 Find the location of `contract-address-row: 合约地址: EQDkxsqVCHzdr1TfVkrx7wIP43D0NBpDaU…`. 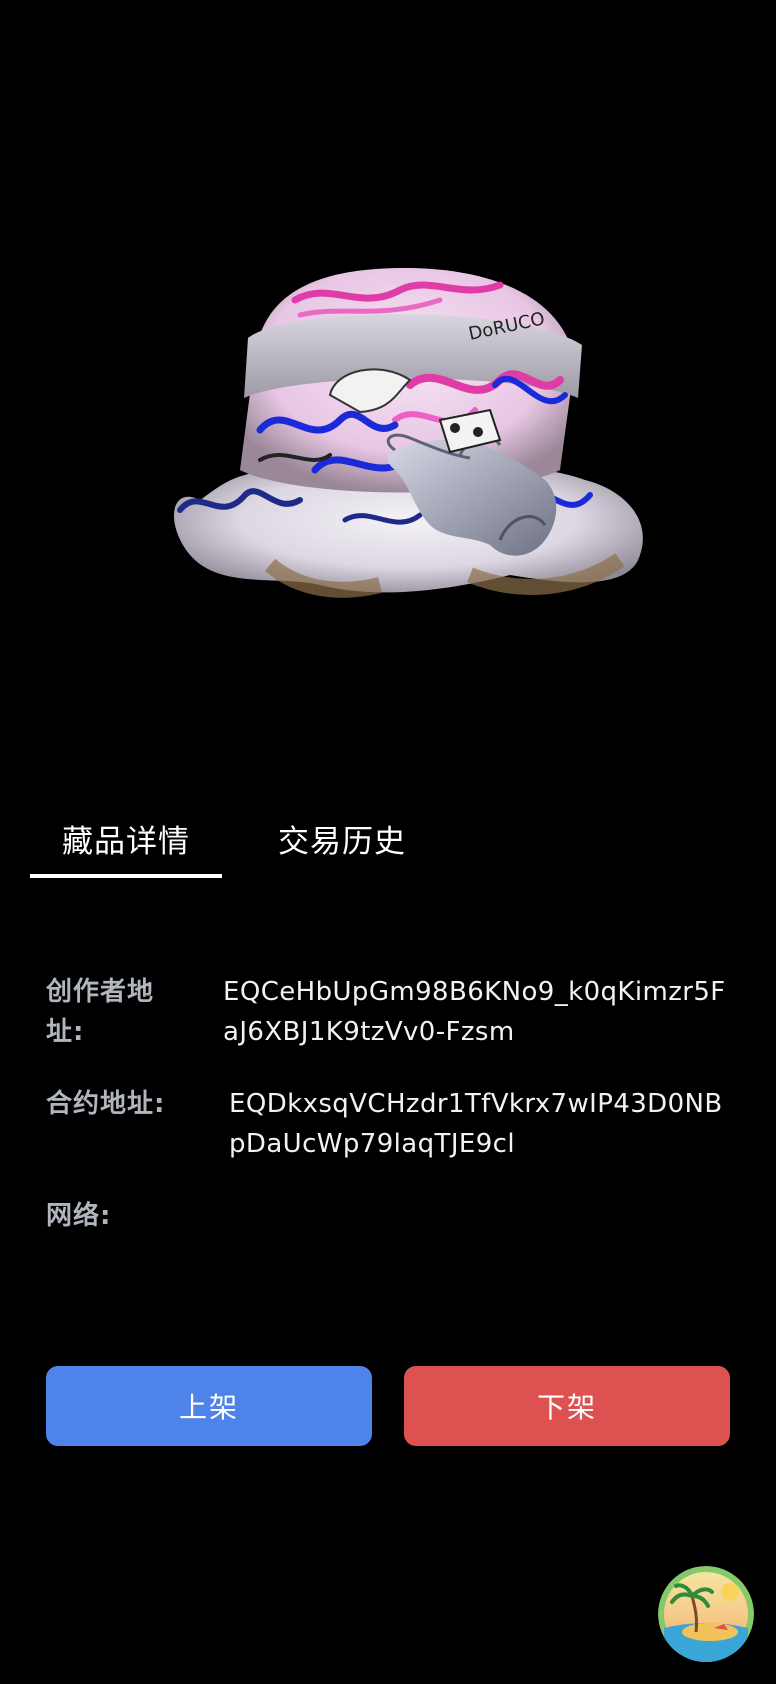

contract-address-row: 合约地址: EQDkxsqVCHzdr1TfVkrx7wIP43D0NBpDaU… is located at coordinates (396, 1140).